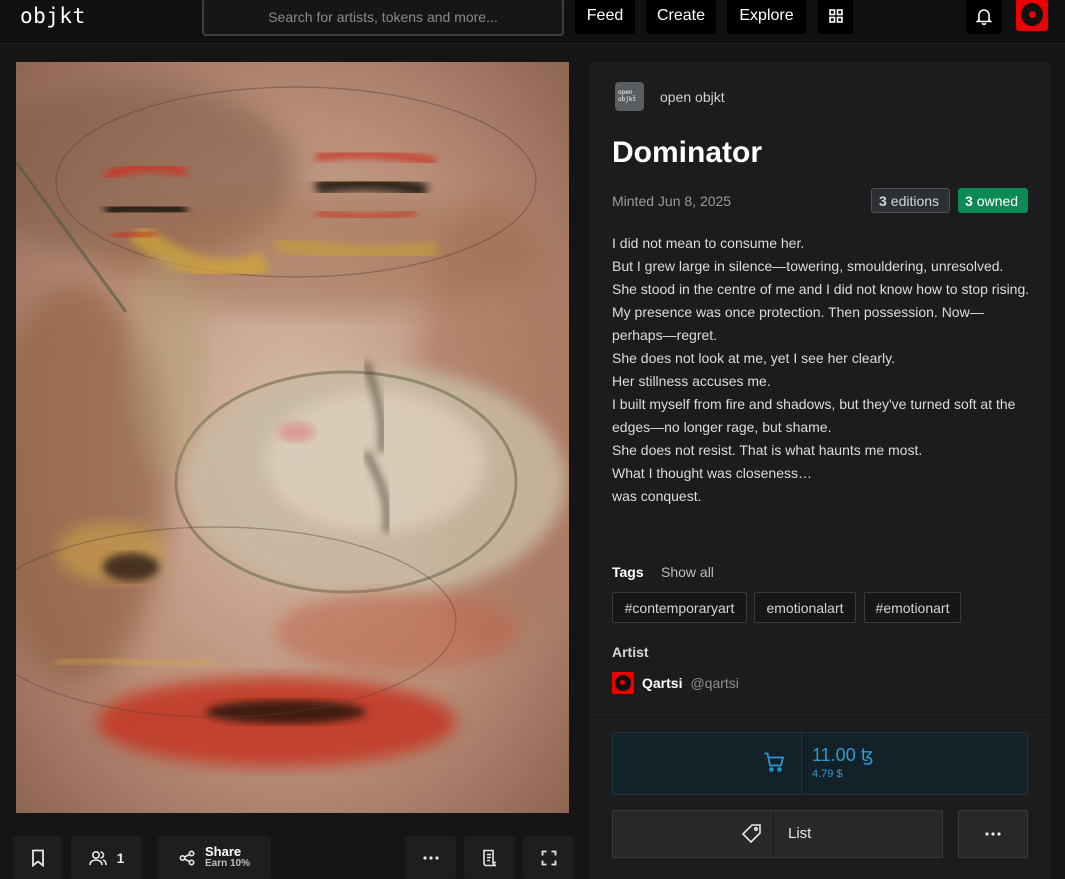 Image resolution: width=1065 pixels, height=879 pixels. Describe the element at coordinates (187, 857) in the screenshot. I see `share-icon` at that location.